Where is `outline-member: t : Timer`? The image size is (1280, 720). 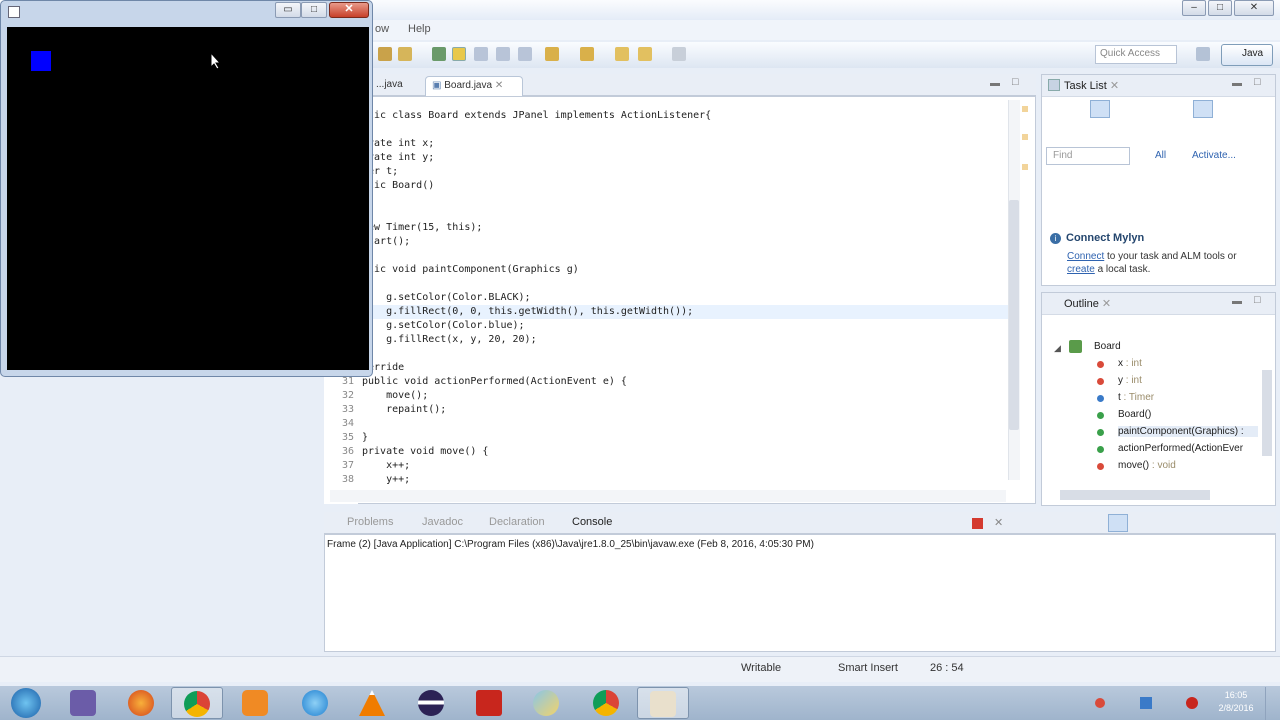 outline-member: t : Timer is located at coordinates (1136, 397).